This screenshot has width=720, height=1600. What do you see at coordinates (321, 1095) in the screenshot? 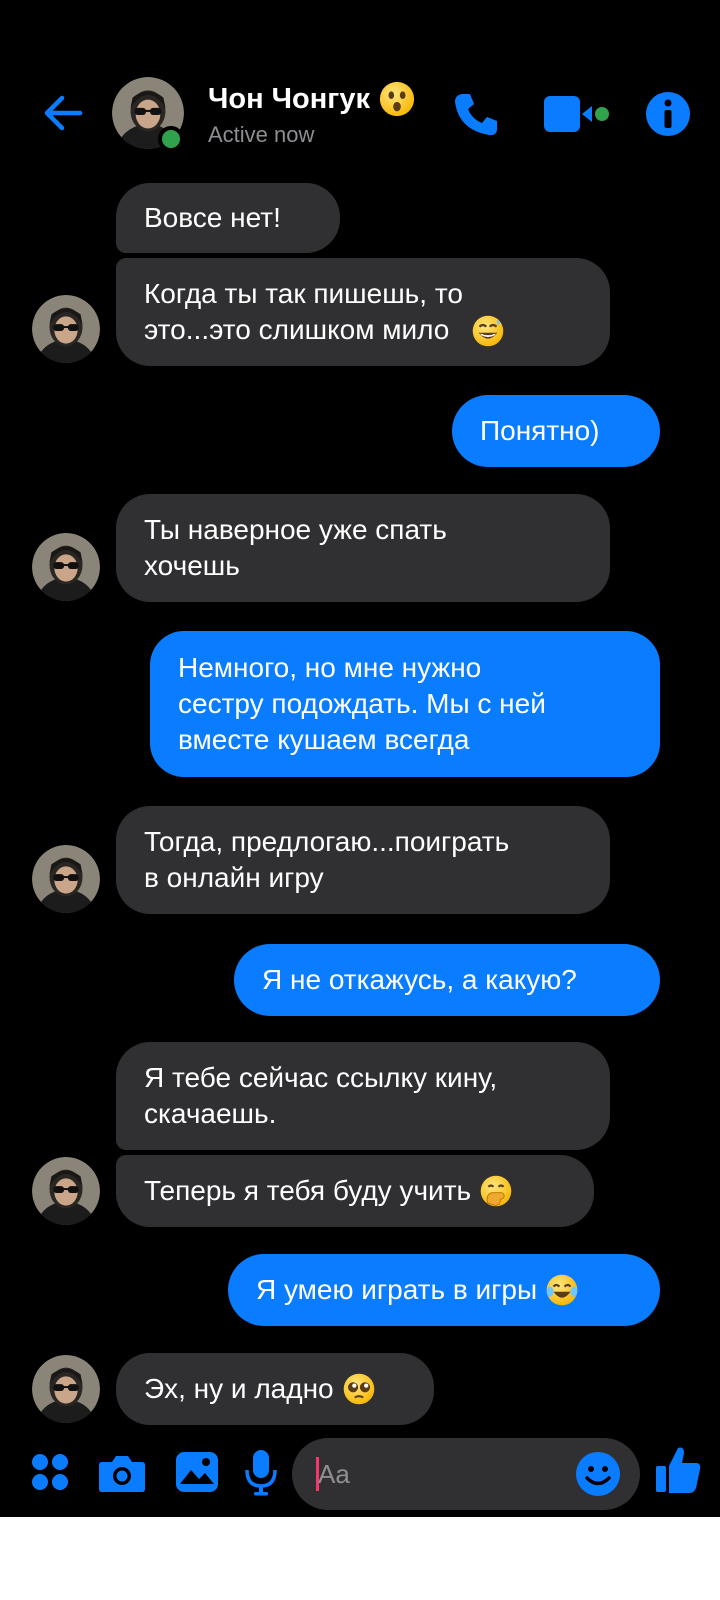
I see `message-text: Я тебе сейчас ссылку кину, скачаешь.` at bounding box center [321, 1095].